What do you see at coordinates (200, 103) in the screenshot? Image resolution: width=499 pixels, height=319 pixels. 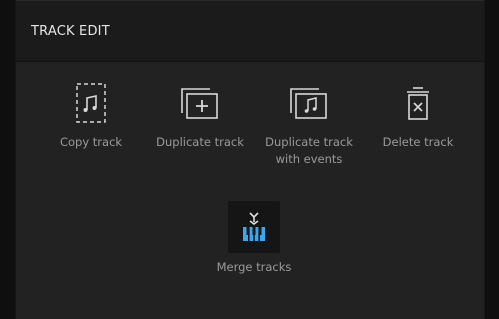 I see `duplicate-track-icon` at bounding box center [200, 103].